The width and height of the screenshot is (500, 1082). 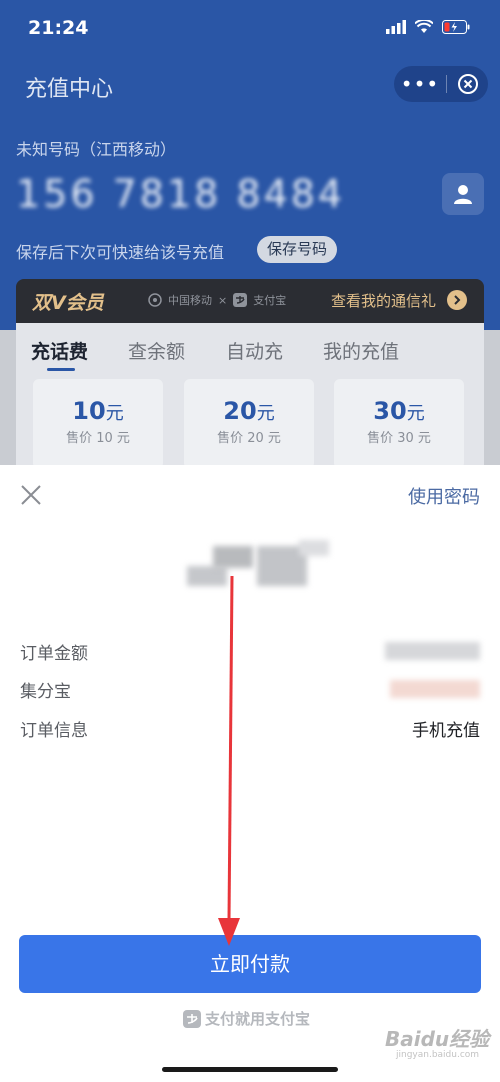 I want to click on baidu-watermark-url: jingyan.baidu.com, so click(x=438, y=1055).